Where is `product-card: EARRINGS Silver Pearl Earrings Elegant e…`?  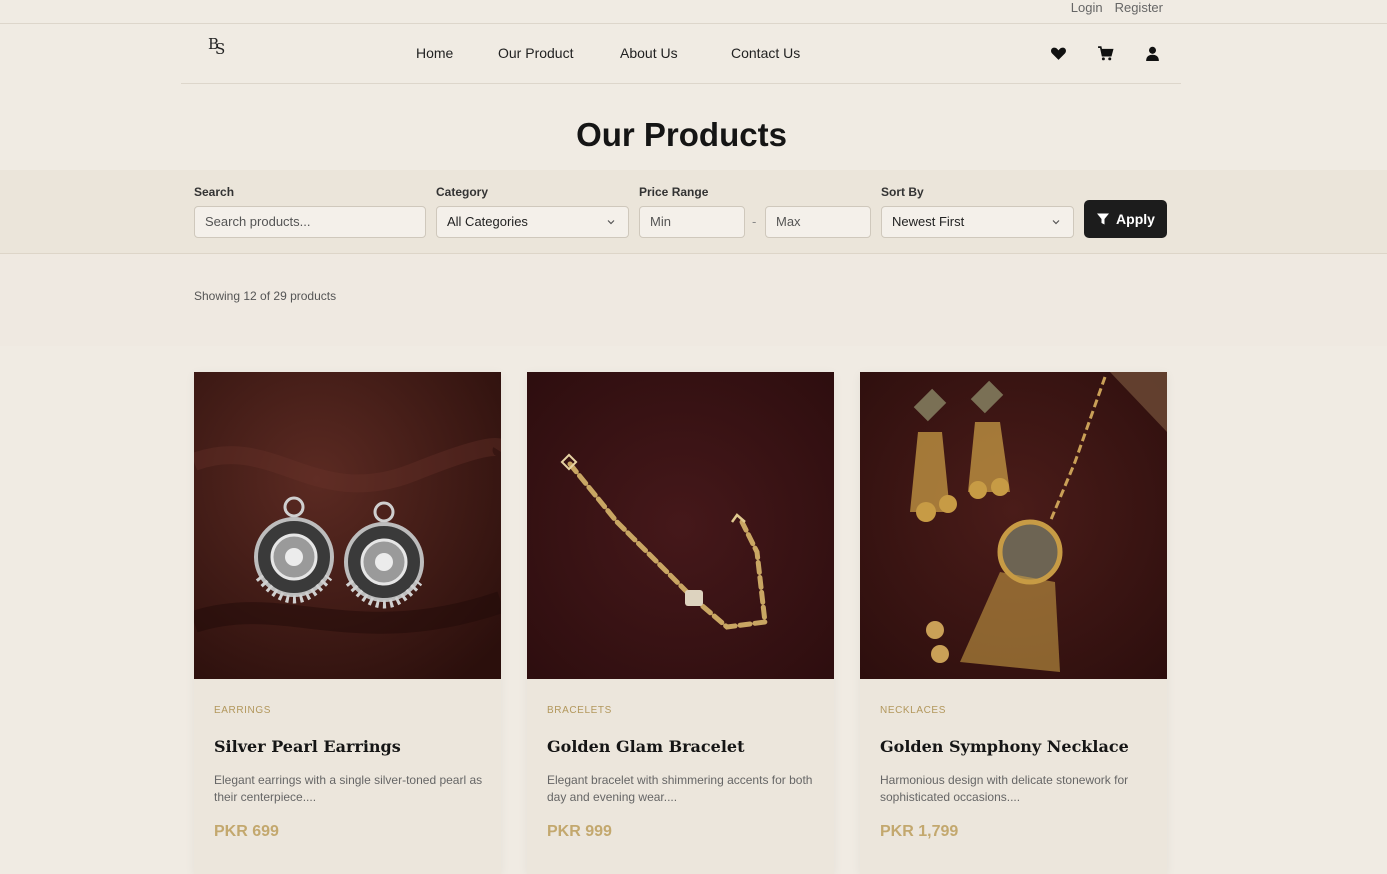
product-card: EARRINGS Silver Pearl Earrings Elegant e… is located at coordinates (347, 623).